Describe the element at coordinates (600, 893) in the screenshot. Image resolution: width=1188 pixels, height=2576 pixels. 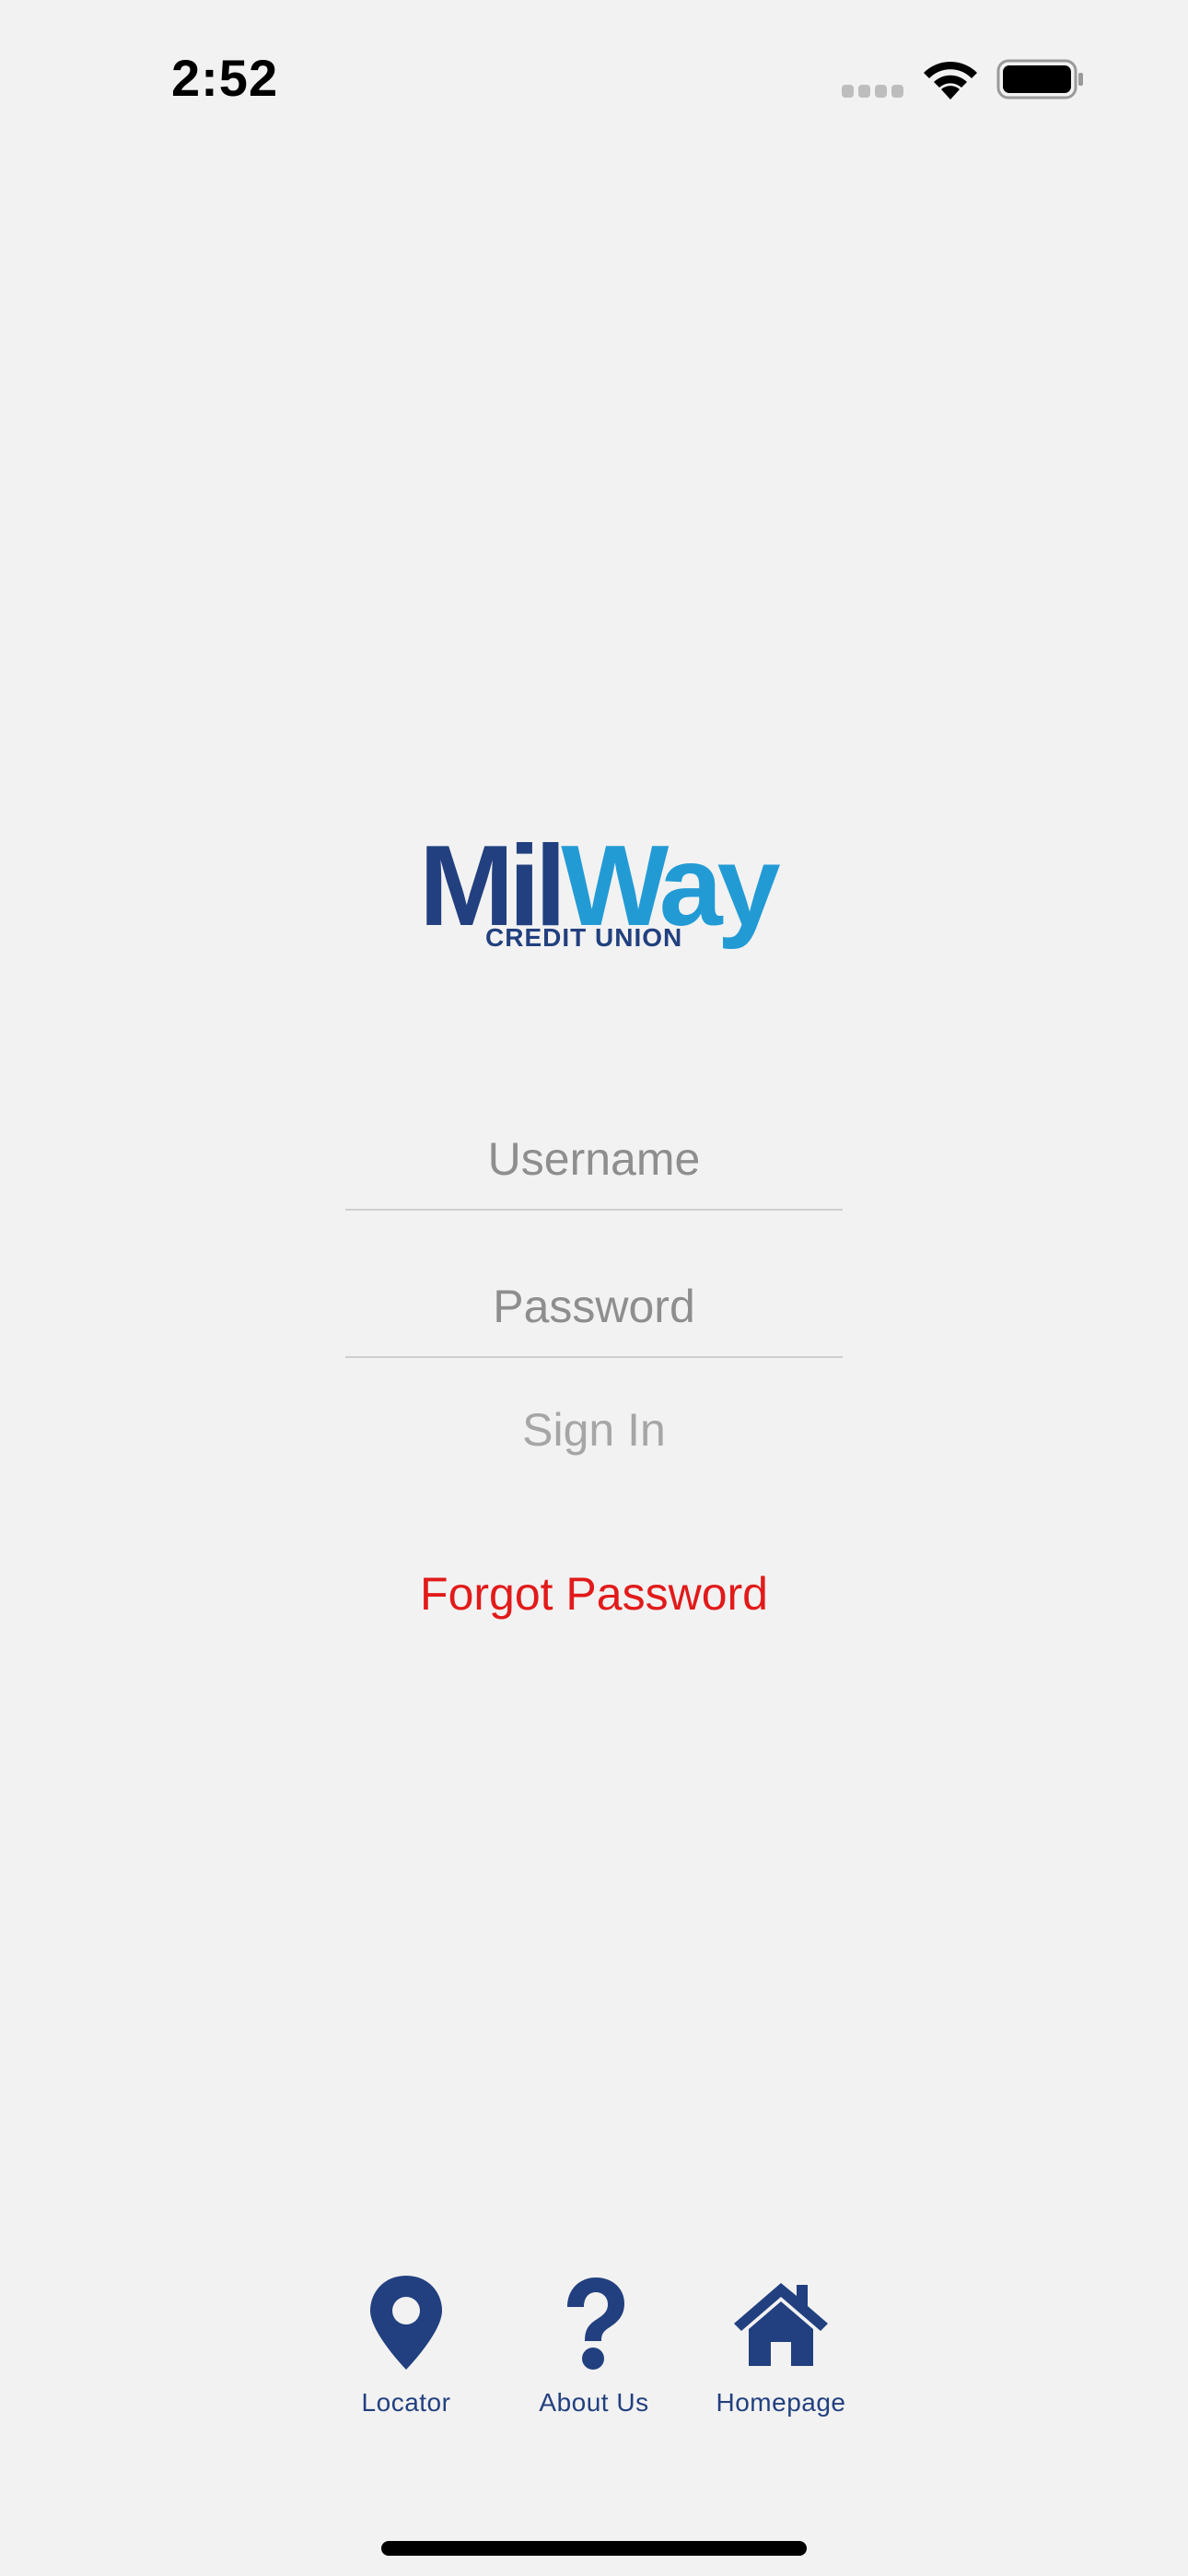
I see `milway-logo: MilWay CREDIT UNION` at that location.